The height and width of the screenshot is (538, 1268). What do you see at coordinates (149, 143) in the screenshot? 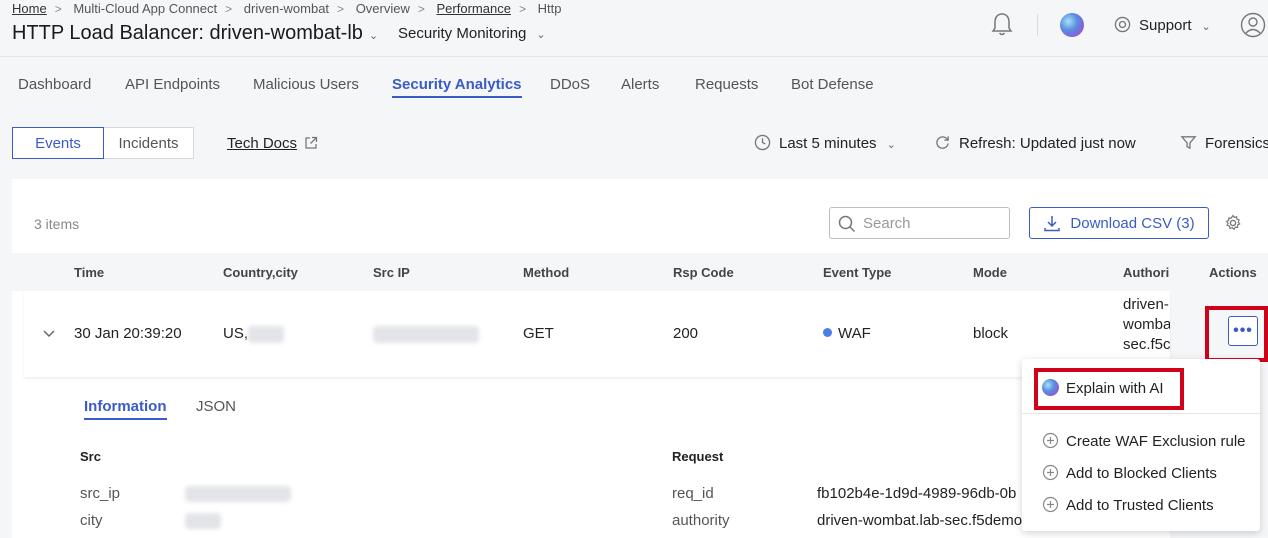
I see `incidents-button: Incidents` at bounding box center [149, 143].